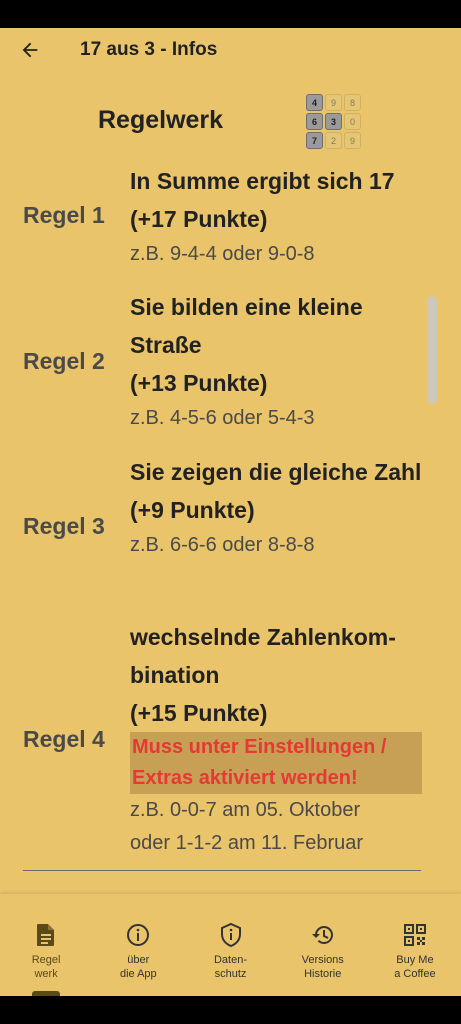 This screenshot has height=1024, width=461. What do you see at coordinates (222, 254) in the screenshot?
I see `rule-example: z.B. 9-4-4 oder 9-0-8` at bounding box center [222, 254].